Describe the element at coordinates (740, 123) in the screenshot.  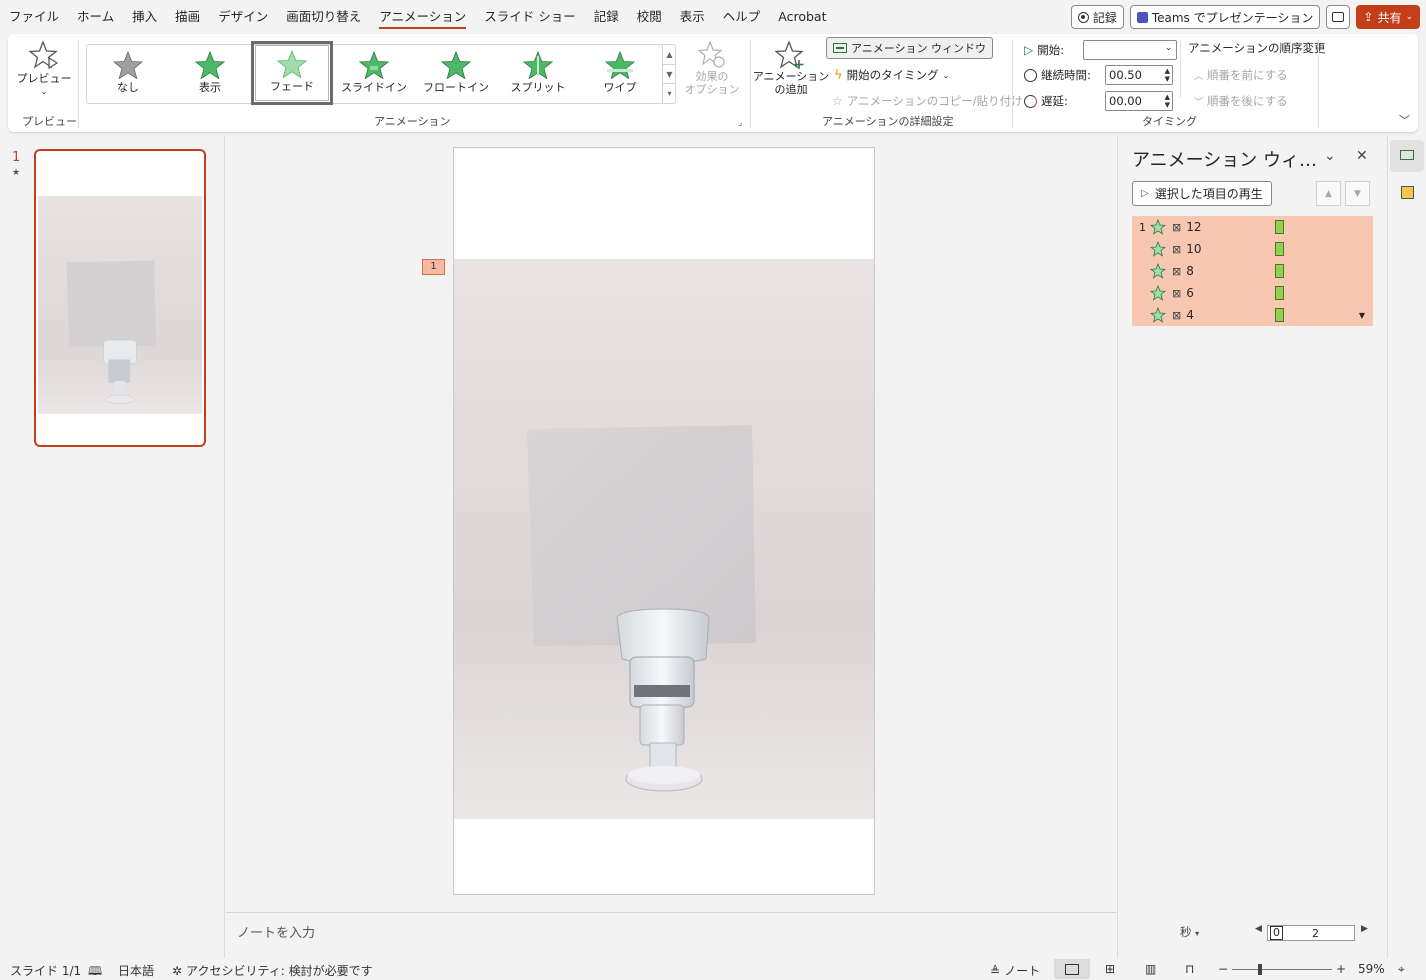
I see `dialog-launcher-icon: ⌟` at that location.